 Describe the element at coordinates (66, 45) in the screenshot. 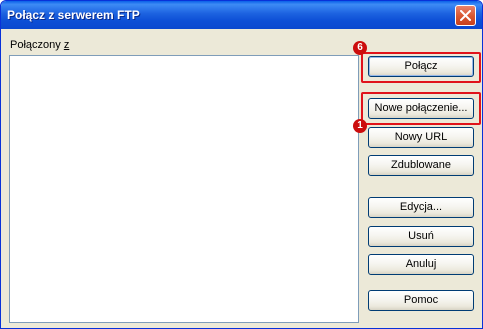

I see `label-hotkey: z` at that location.